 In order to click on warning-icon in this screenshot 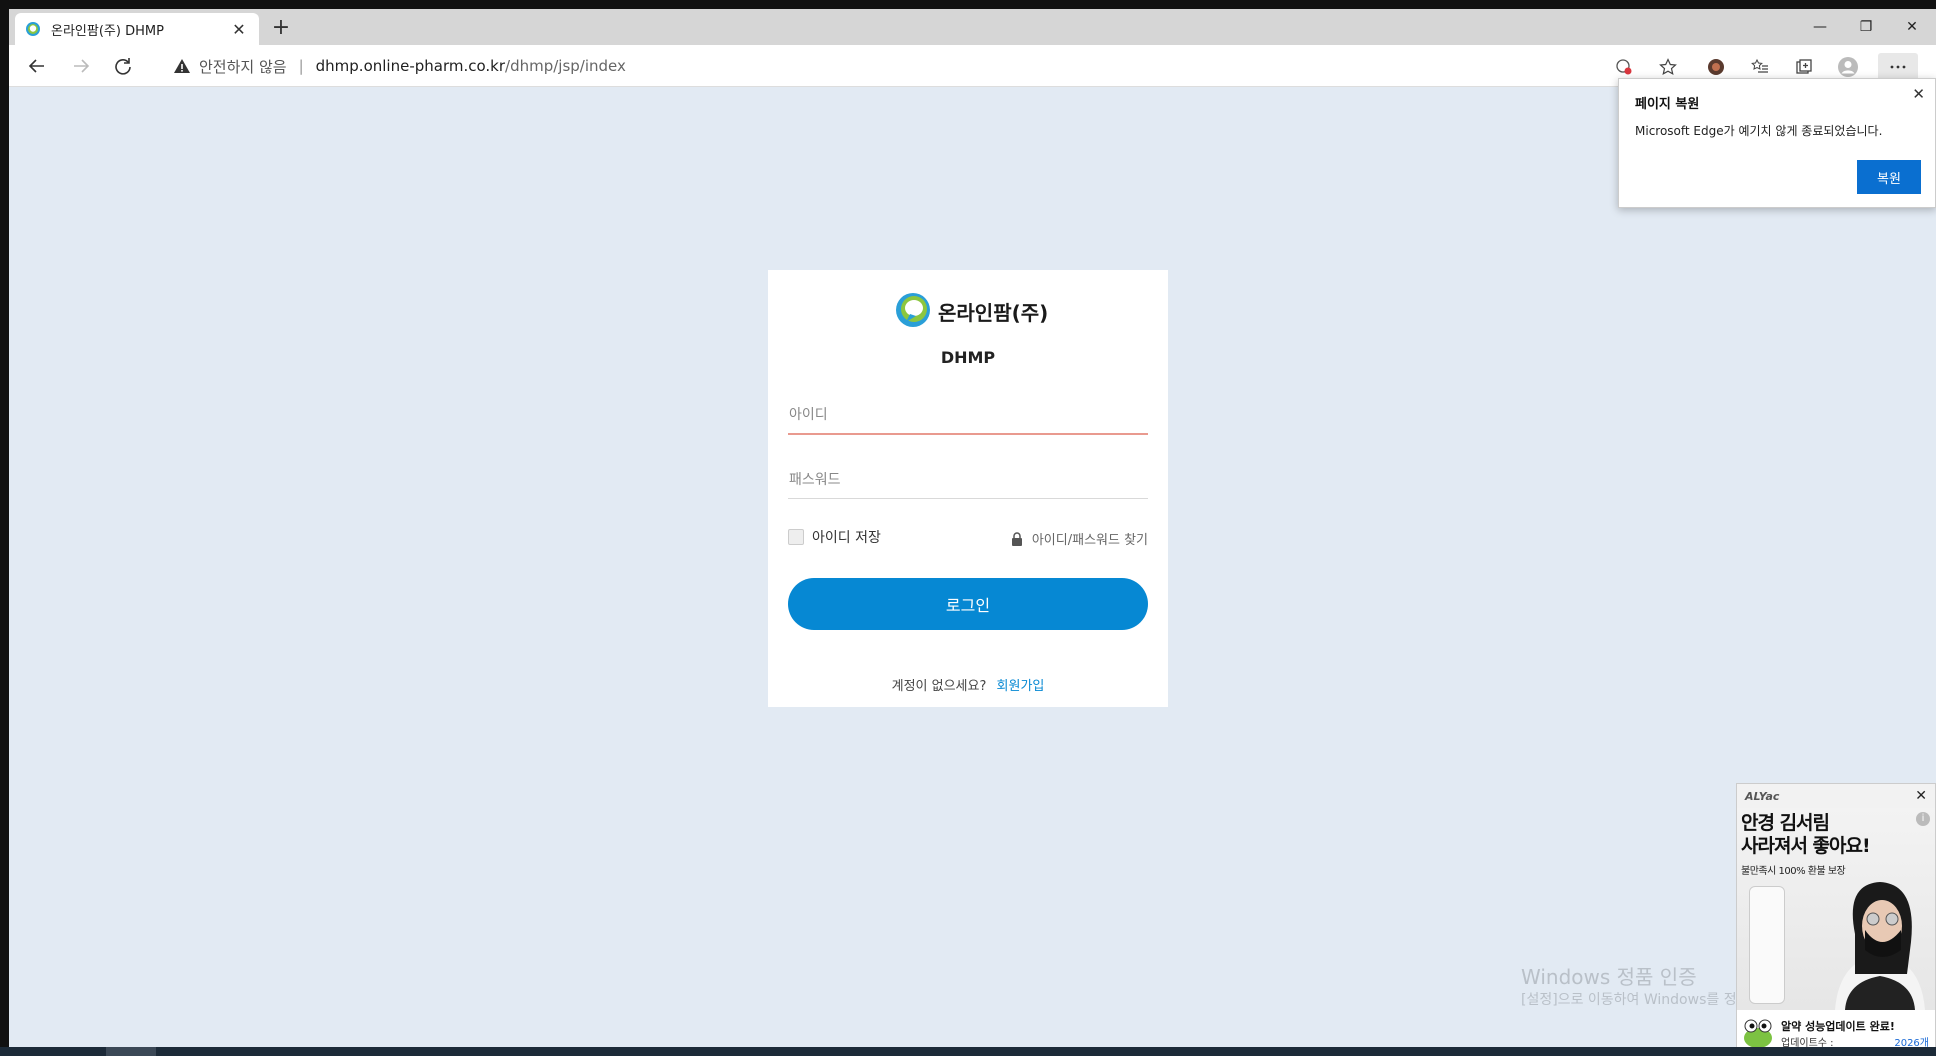, I will do `click(182, 66)`.